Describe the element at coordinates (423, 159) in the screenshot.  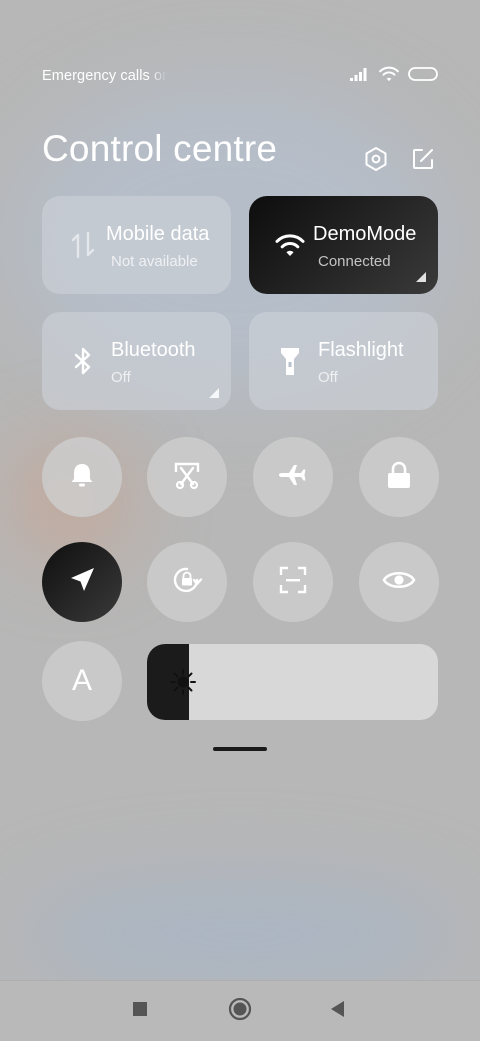
I see `edit-icon` at that location.